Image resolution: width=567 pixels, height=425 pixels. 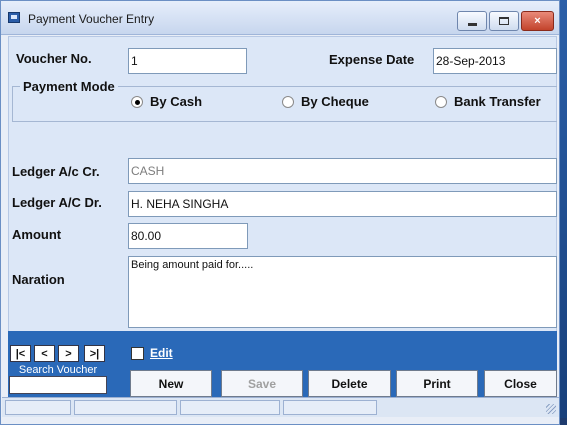 I want to click on radio-by-cheque: By Cheque, so click(x=325, y=101).